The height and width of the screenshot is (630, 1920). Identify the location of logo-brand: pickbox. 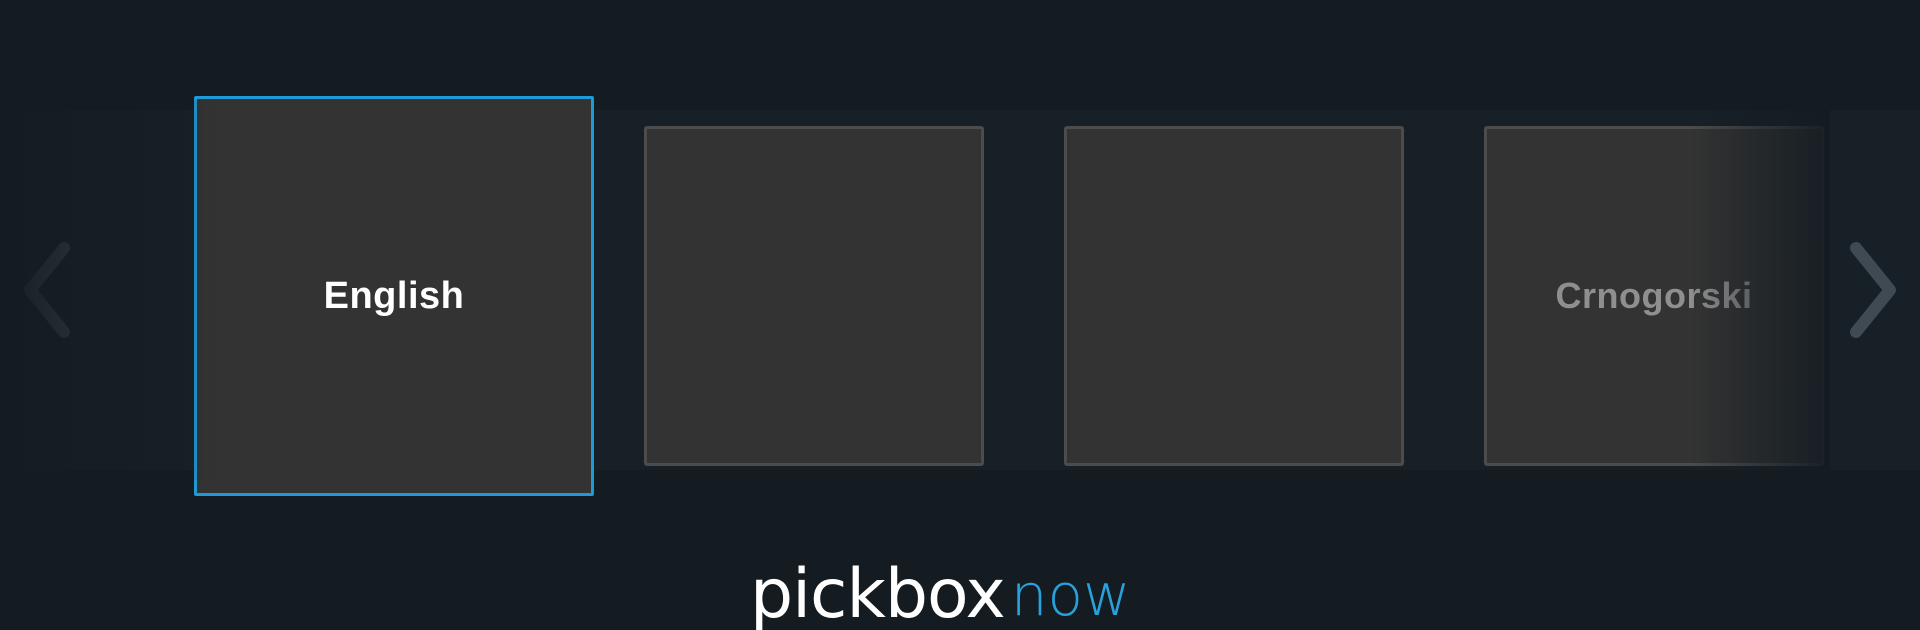
(878, 592).